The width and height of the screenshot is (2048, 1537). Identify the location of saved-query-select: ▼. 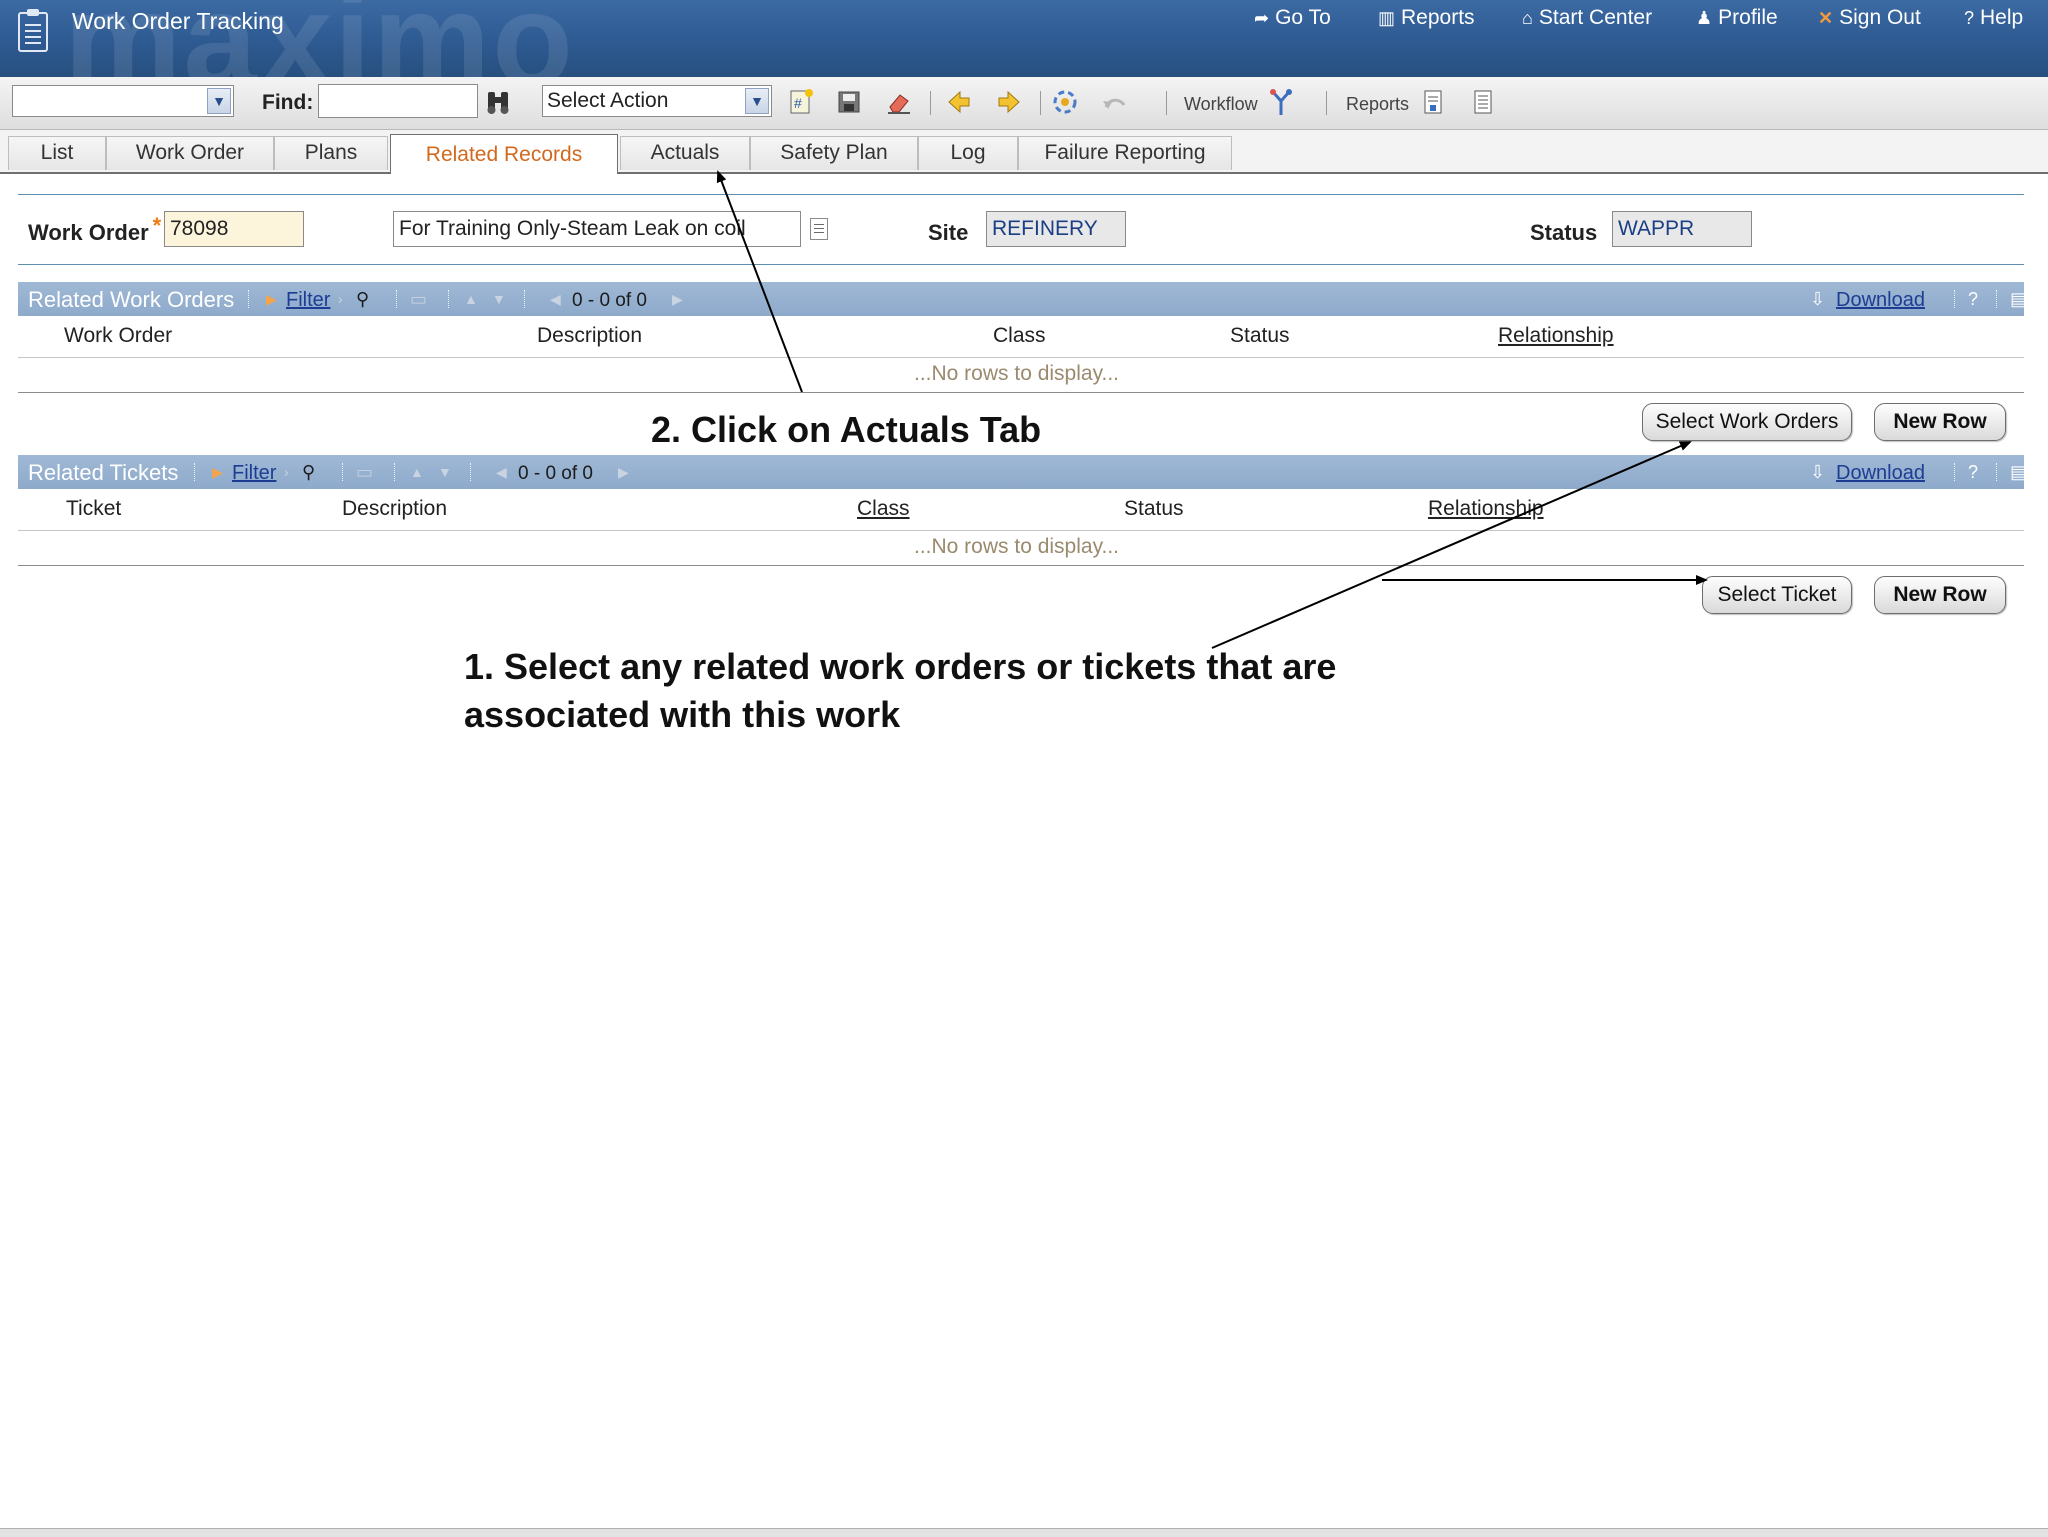
(123, 101).